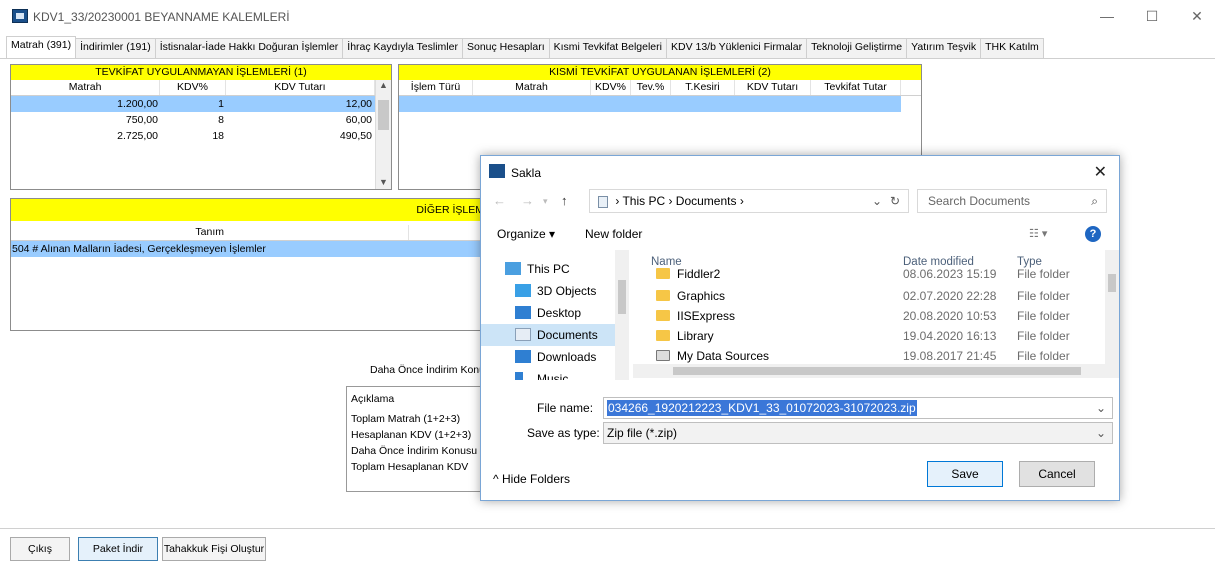 Image resolution: width=1215 pixels, height=563 pixels. What do you see at coordinates (569, 313) in the screenshot?
I see `nav-desktop: Desktop` at bounding box center [569, 313].